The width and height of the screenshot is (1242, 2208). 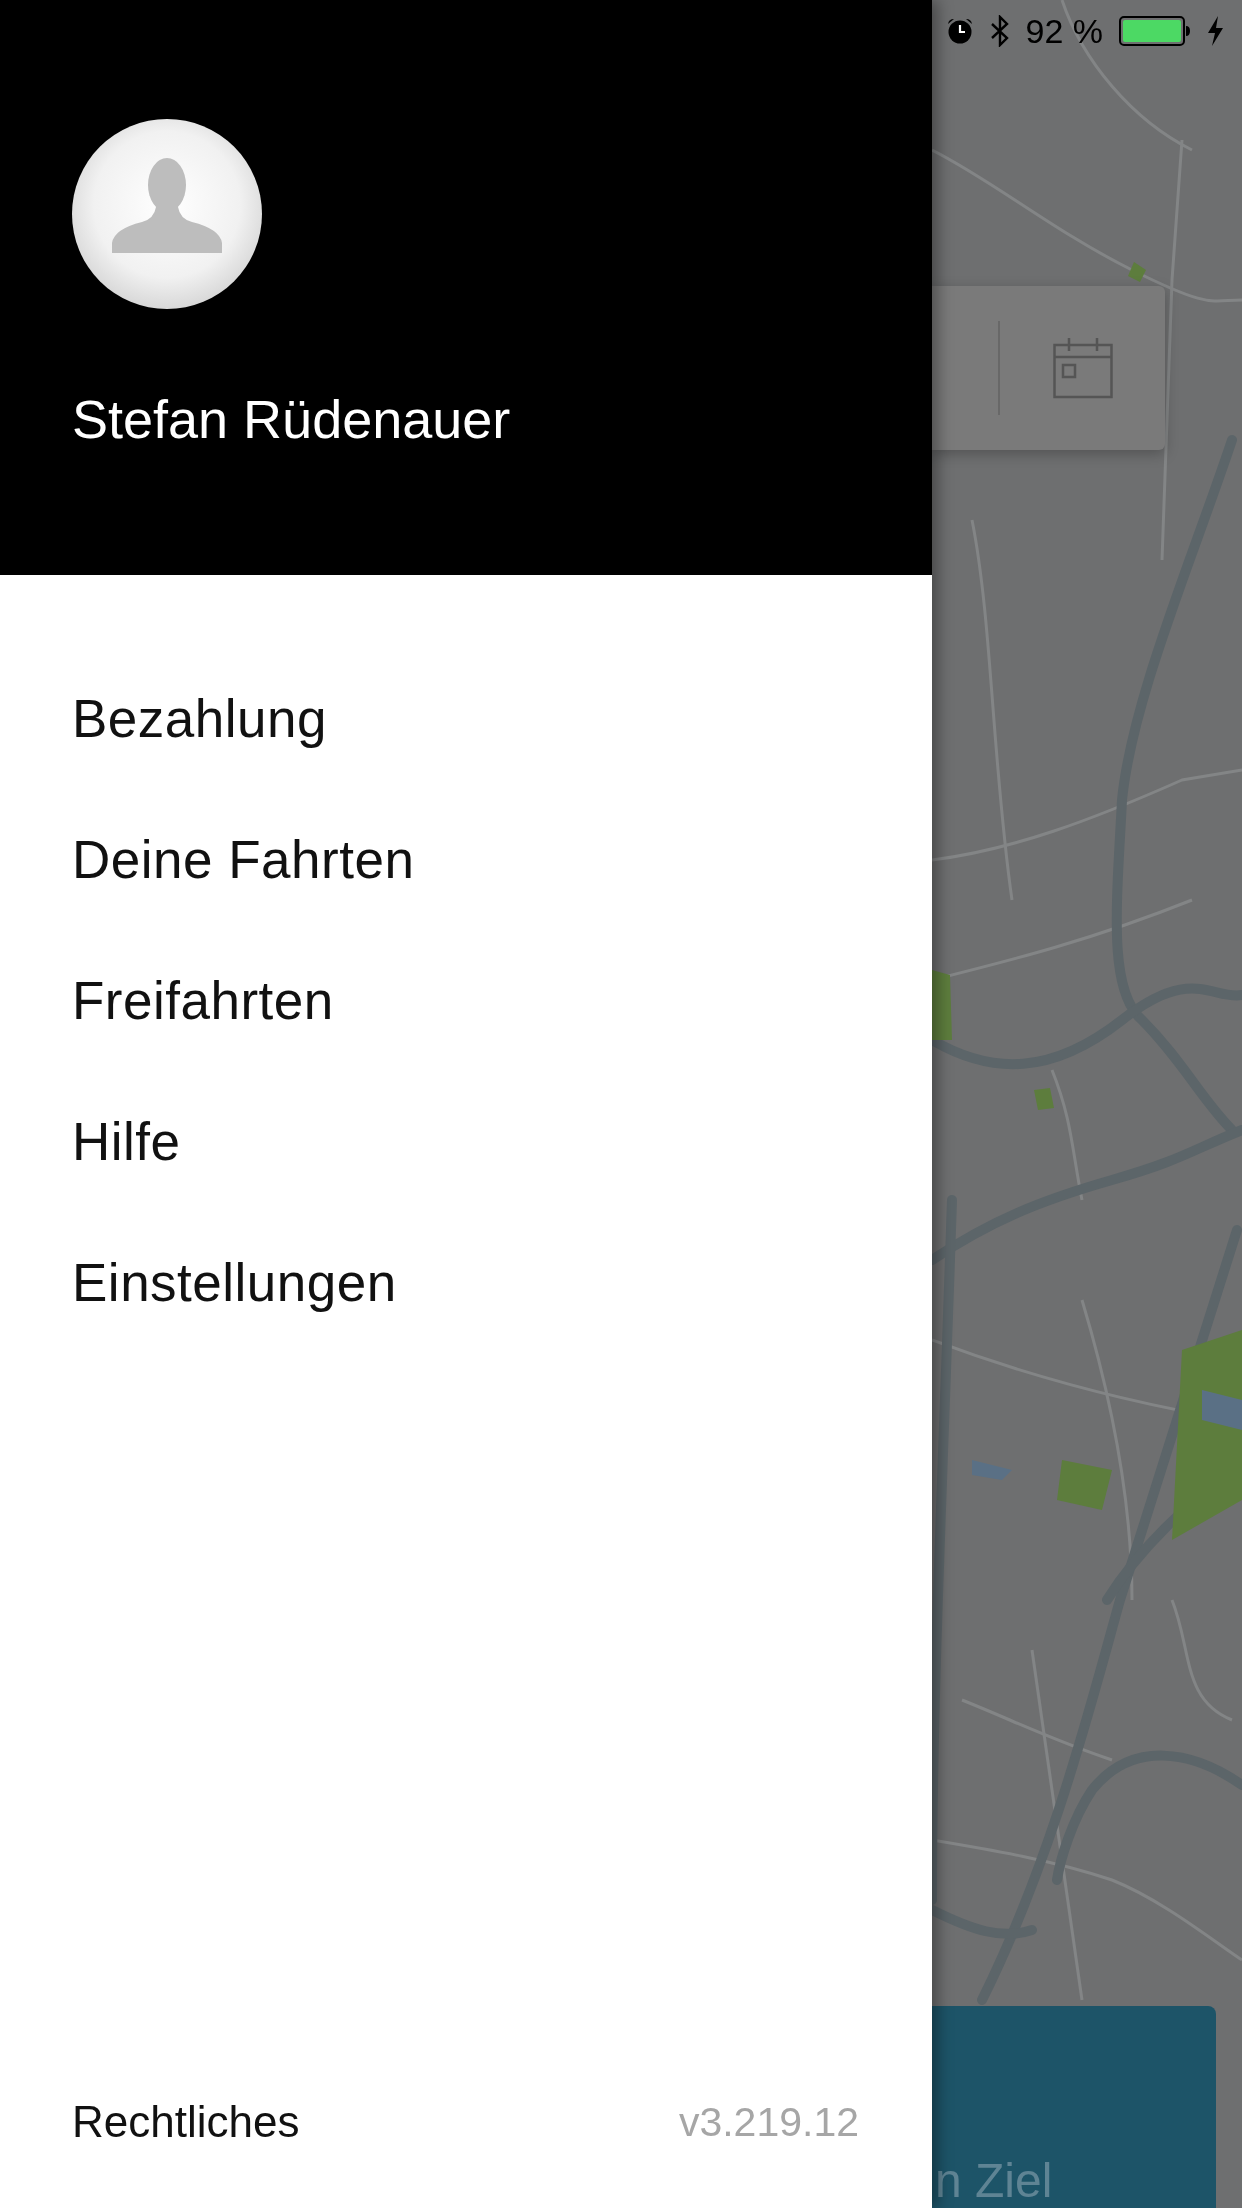 I want to click on menu-item: Bezahlung, so click(x=163, y=718).